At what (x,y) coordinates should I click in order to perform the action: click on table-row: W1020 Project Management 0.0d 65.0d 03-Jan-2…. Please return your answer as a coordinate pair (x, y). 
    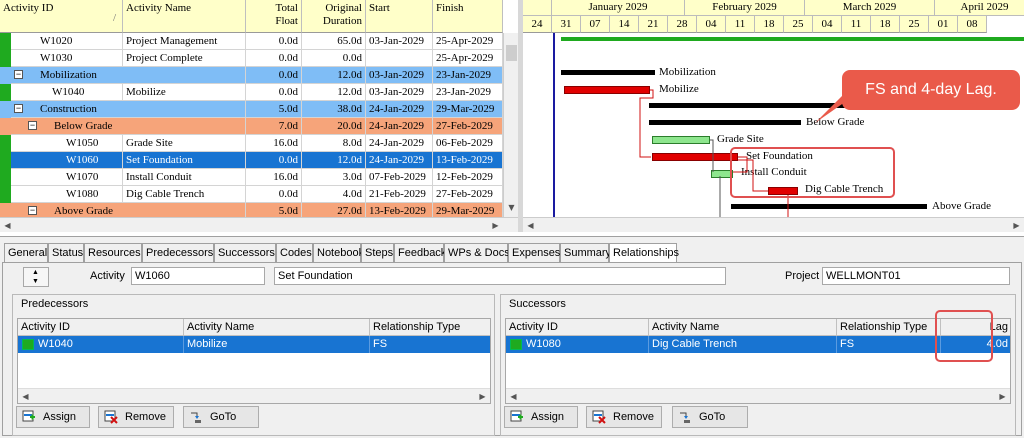
    Looking at the image, I should click on (251, 41).